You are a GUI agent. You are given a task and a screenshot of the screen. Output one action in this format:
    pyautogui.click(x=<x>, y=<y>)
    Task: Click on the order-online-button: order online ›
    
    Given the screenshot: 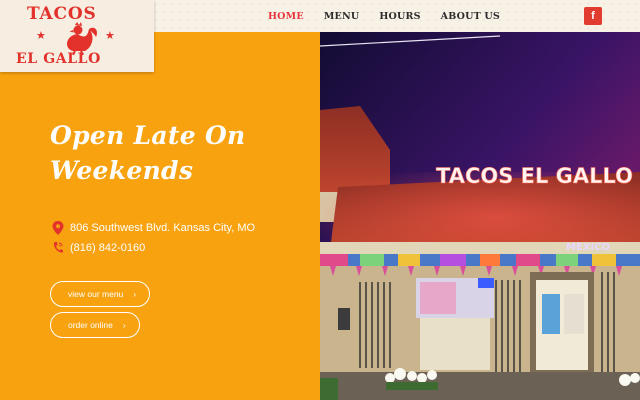 What is the action you would take?
    pyautogui.click(x=95, y=325)
    